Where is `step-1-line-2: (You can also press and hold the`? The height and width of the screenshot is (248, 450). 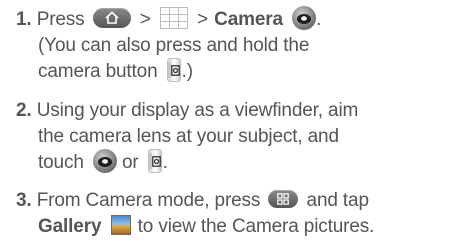 step-1-line-2: (You can also press and hold the is located at coordinates (174, 45).